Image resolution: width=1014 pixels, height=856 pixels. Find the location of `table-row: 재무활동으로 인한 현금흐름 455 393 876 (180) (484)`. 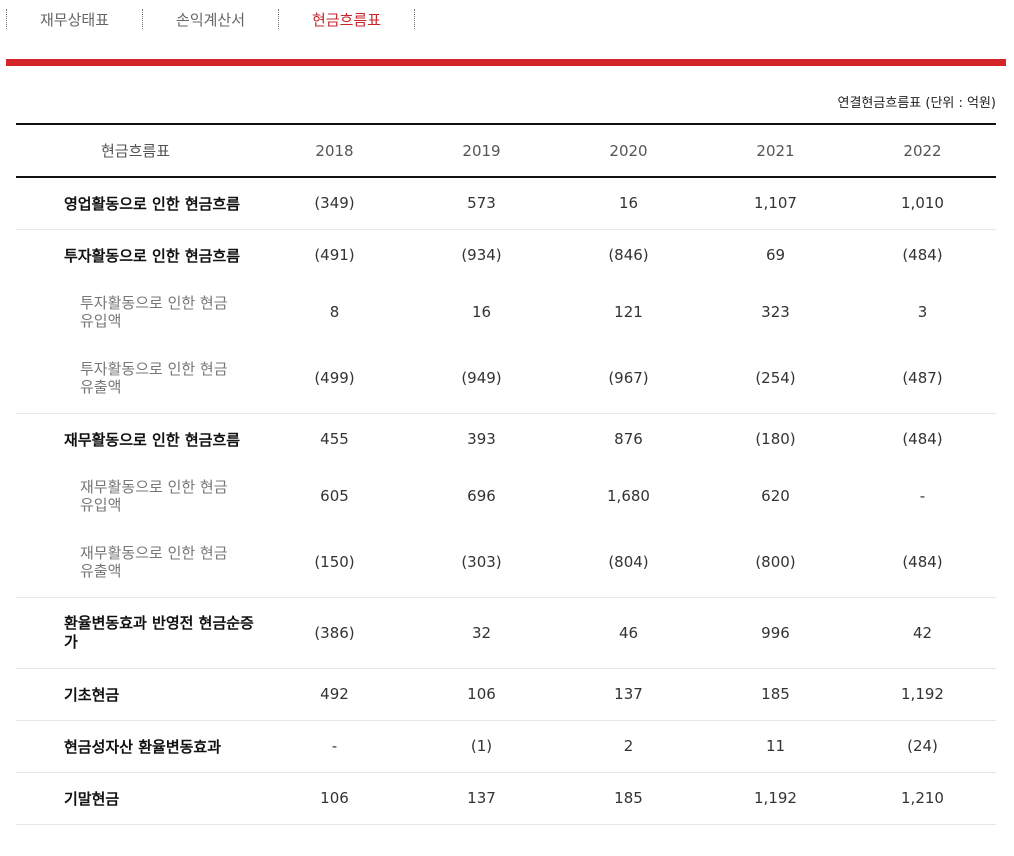

table-row: 재무활동으로 인한 현금흐름 455 393 876 (180) (484) is located at coordinates (506, 439).